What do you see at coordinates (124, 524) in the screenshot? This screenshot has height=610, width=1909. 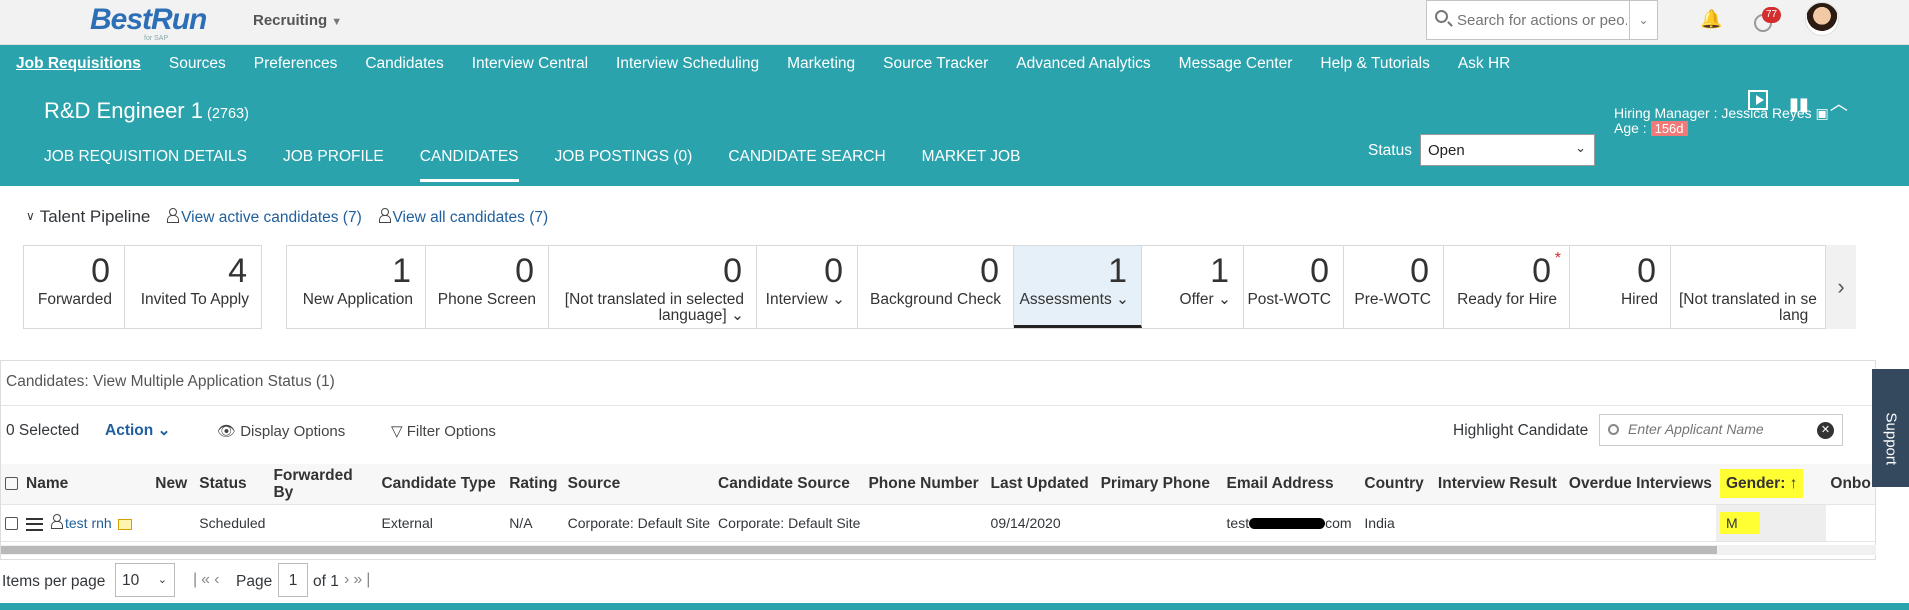 I see `flag-icon` at bounding box center [124, 524].